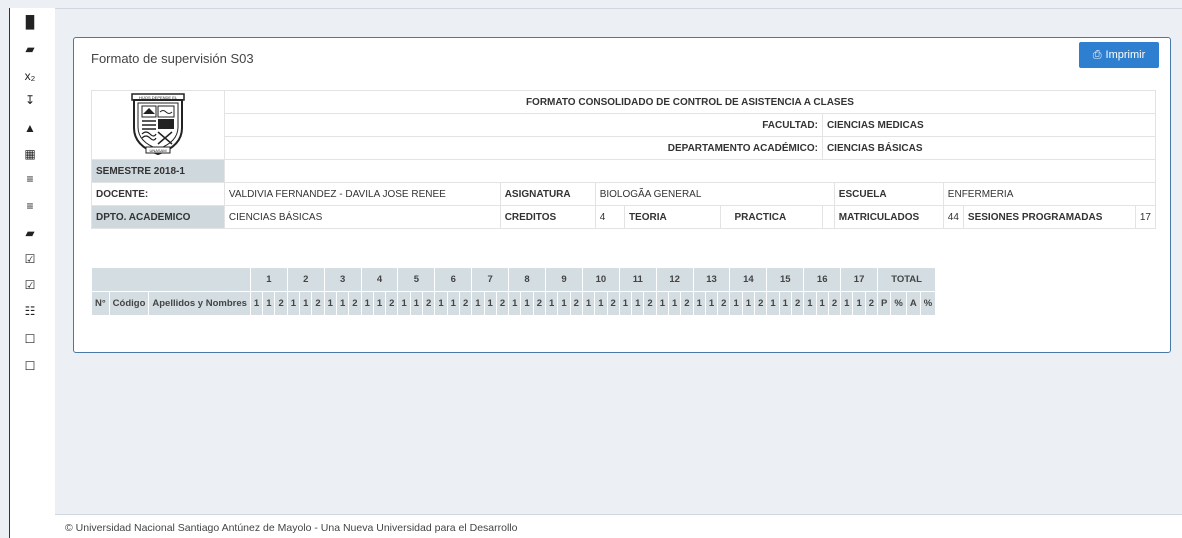 Image resolution: width=1182 pixels, height=538 pixels. What do you see at coordinates (828, 217) in the screenshot?
I see `practica-value` at bounding box center [828, 217].